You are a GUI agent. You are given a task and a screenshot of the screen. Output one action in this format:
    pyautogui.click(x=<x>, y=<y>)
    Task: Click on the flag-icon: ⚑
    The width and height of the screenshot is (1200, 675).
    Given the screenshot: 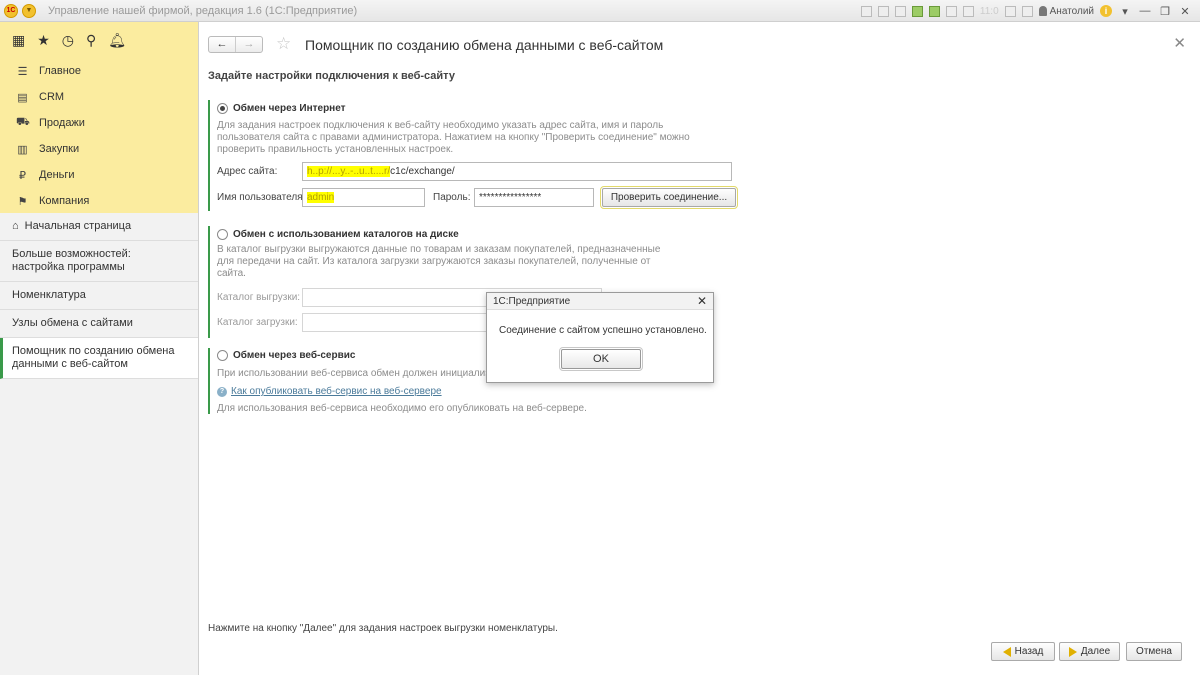 What is the action you would take?
    pyautogui.click(x=22, y=201)
    